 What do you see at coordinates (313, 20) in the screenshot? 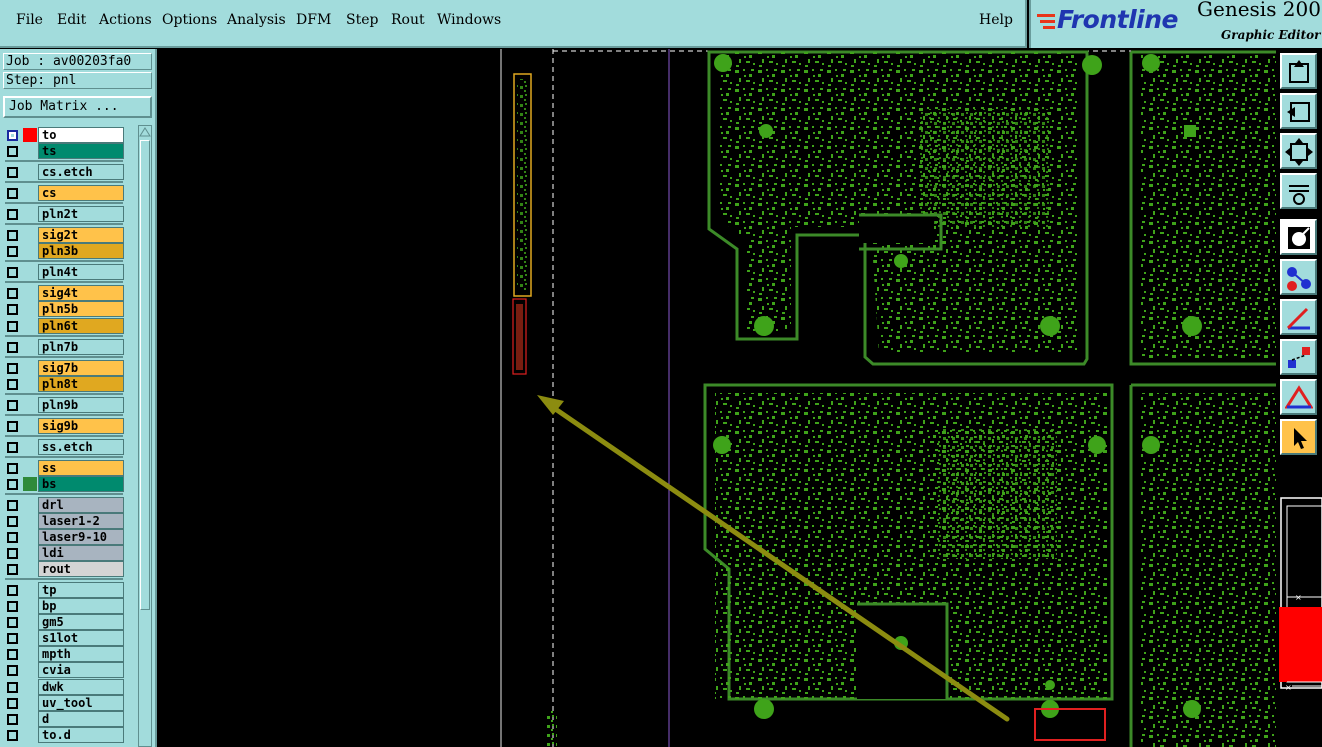
I see `menu-dfm: DFM` at bounding box center [313, 20].